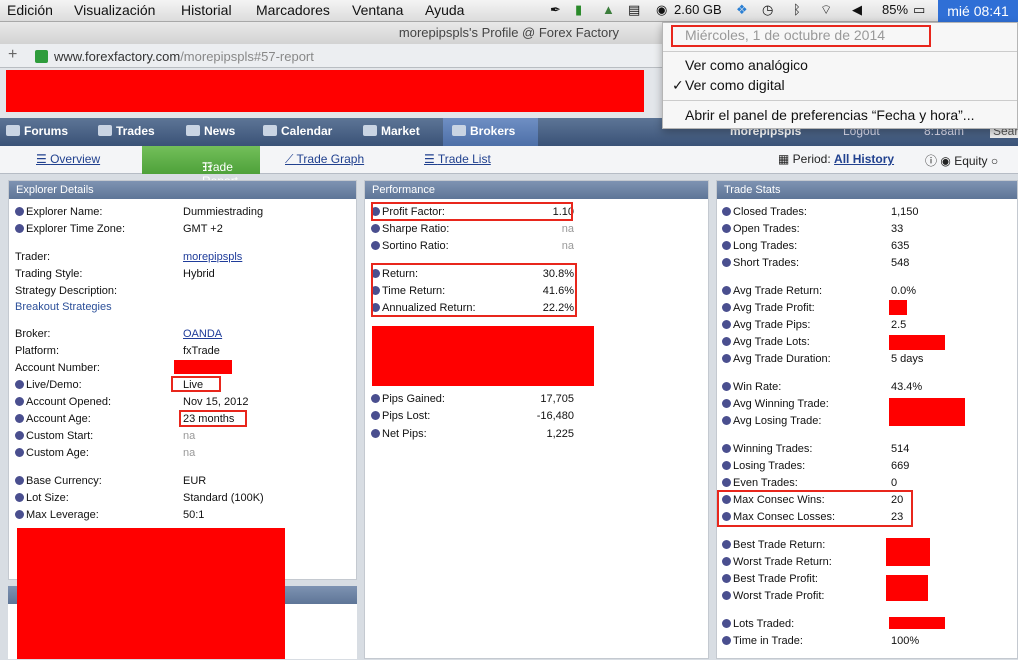  Describe the element at coordinates (698, 9) in the screenshot. I see `memory-usage: 2.60 GB` at that location.